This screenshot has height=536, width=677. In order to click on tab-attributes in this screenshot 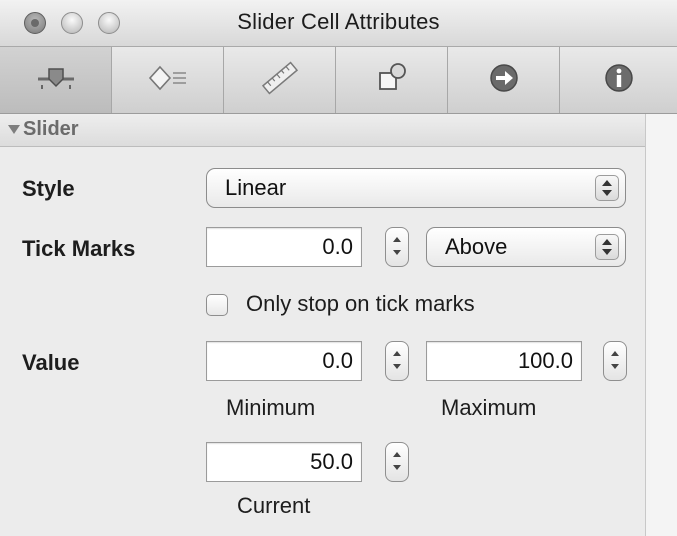, I will do `click(56, 80)`.